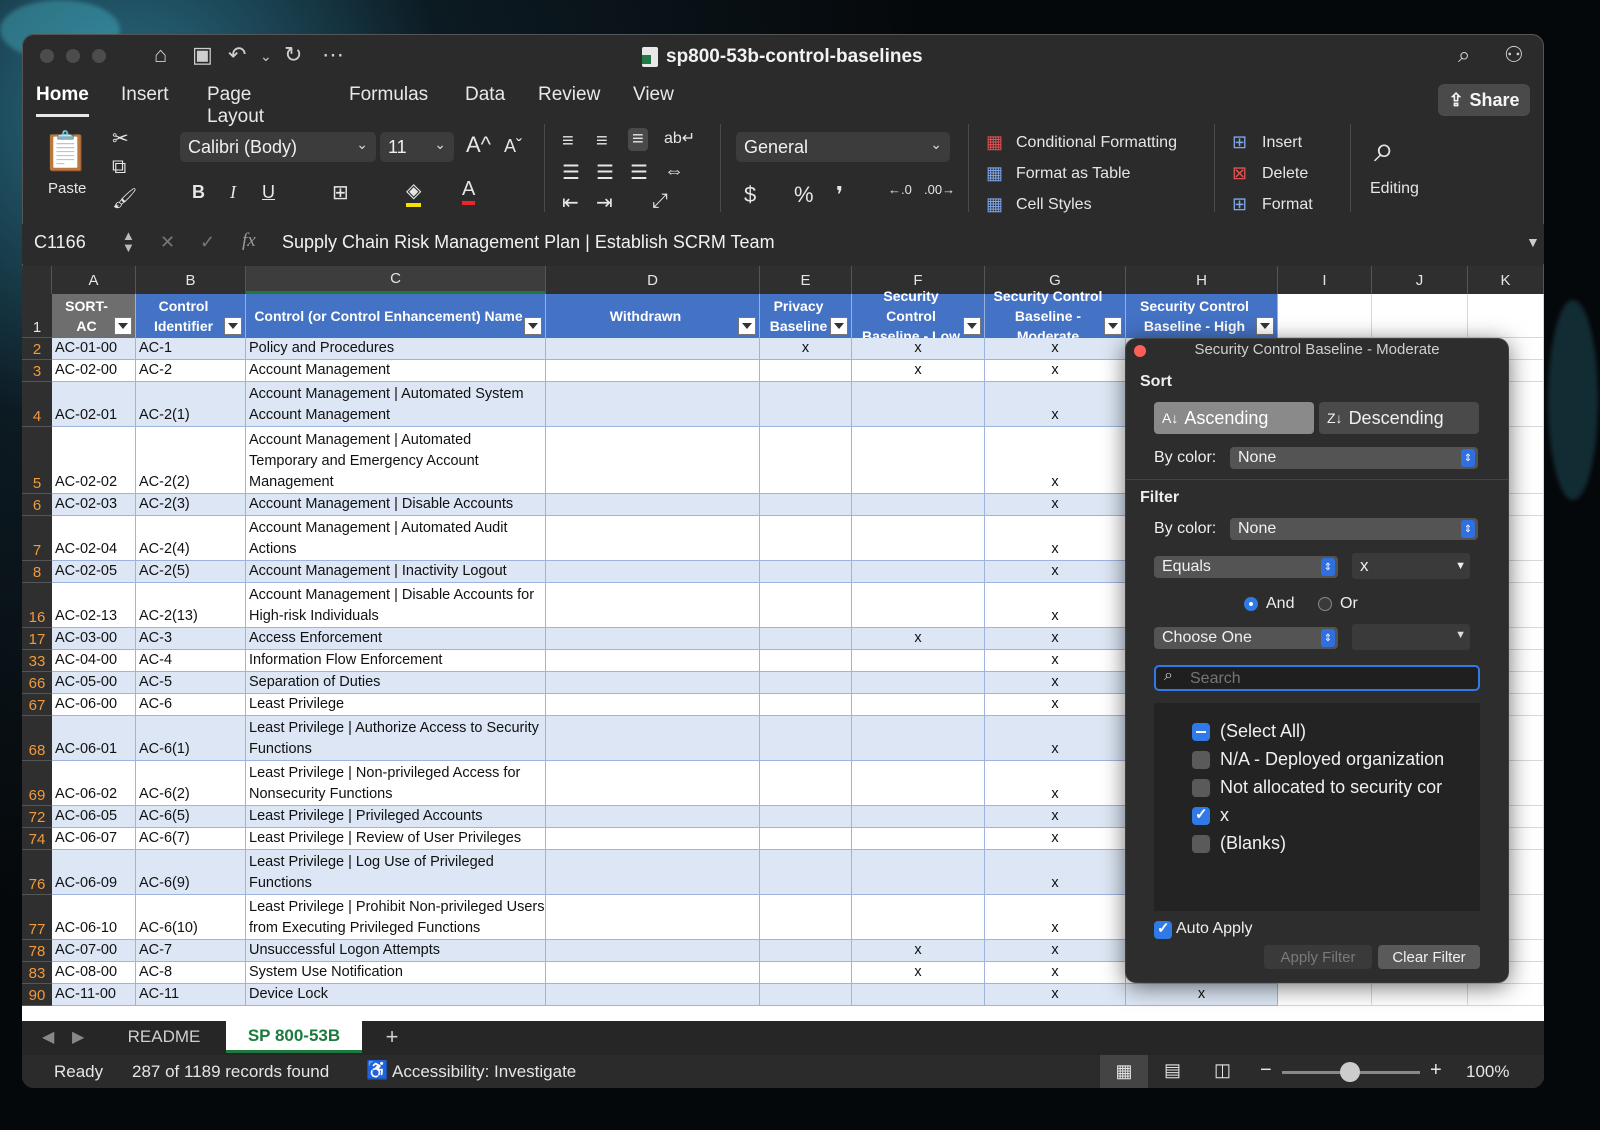 This screenshot has height=1130, width=1600. Describe the element at coordinates (417, 147) in the screenshot. I see `font-size-select: 11 ⌄` at that location.